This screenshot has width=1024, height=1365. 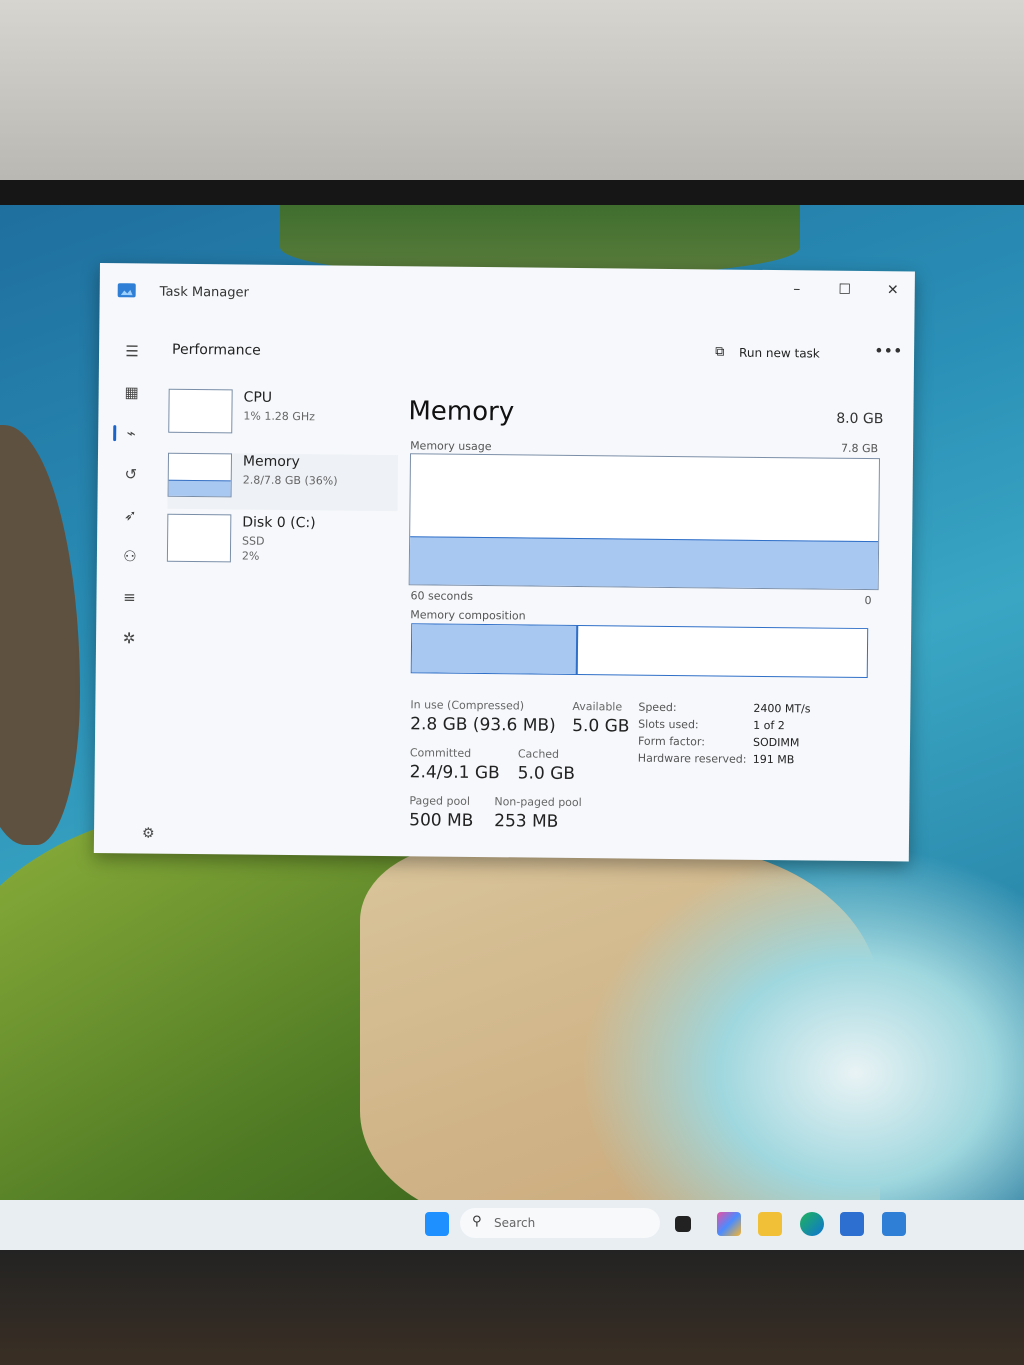 I want to click on store-icon, so click(x=852, y=1224).